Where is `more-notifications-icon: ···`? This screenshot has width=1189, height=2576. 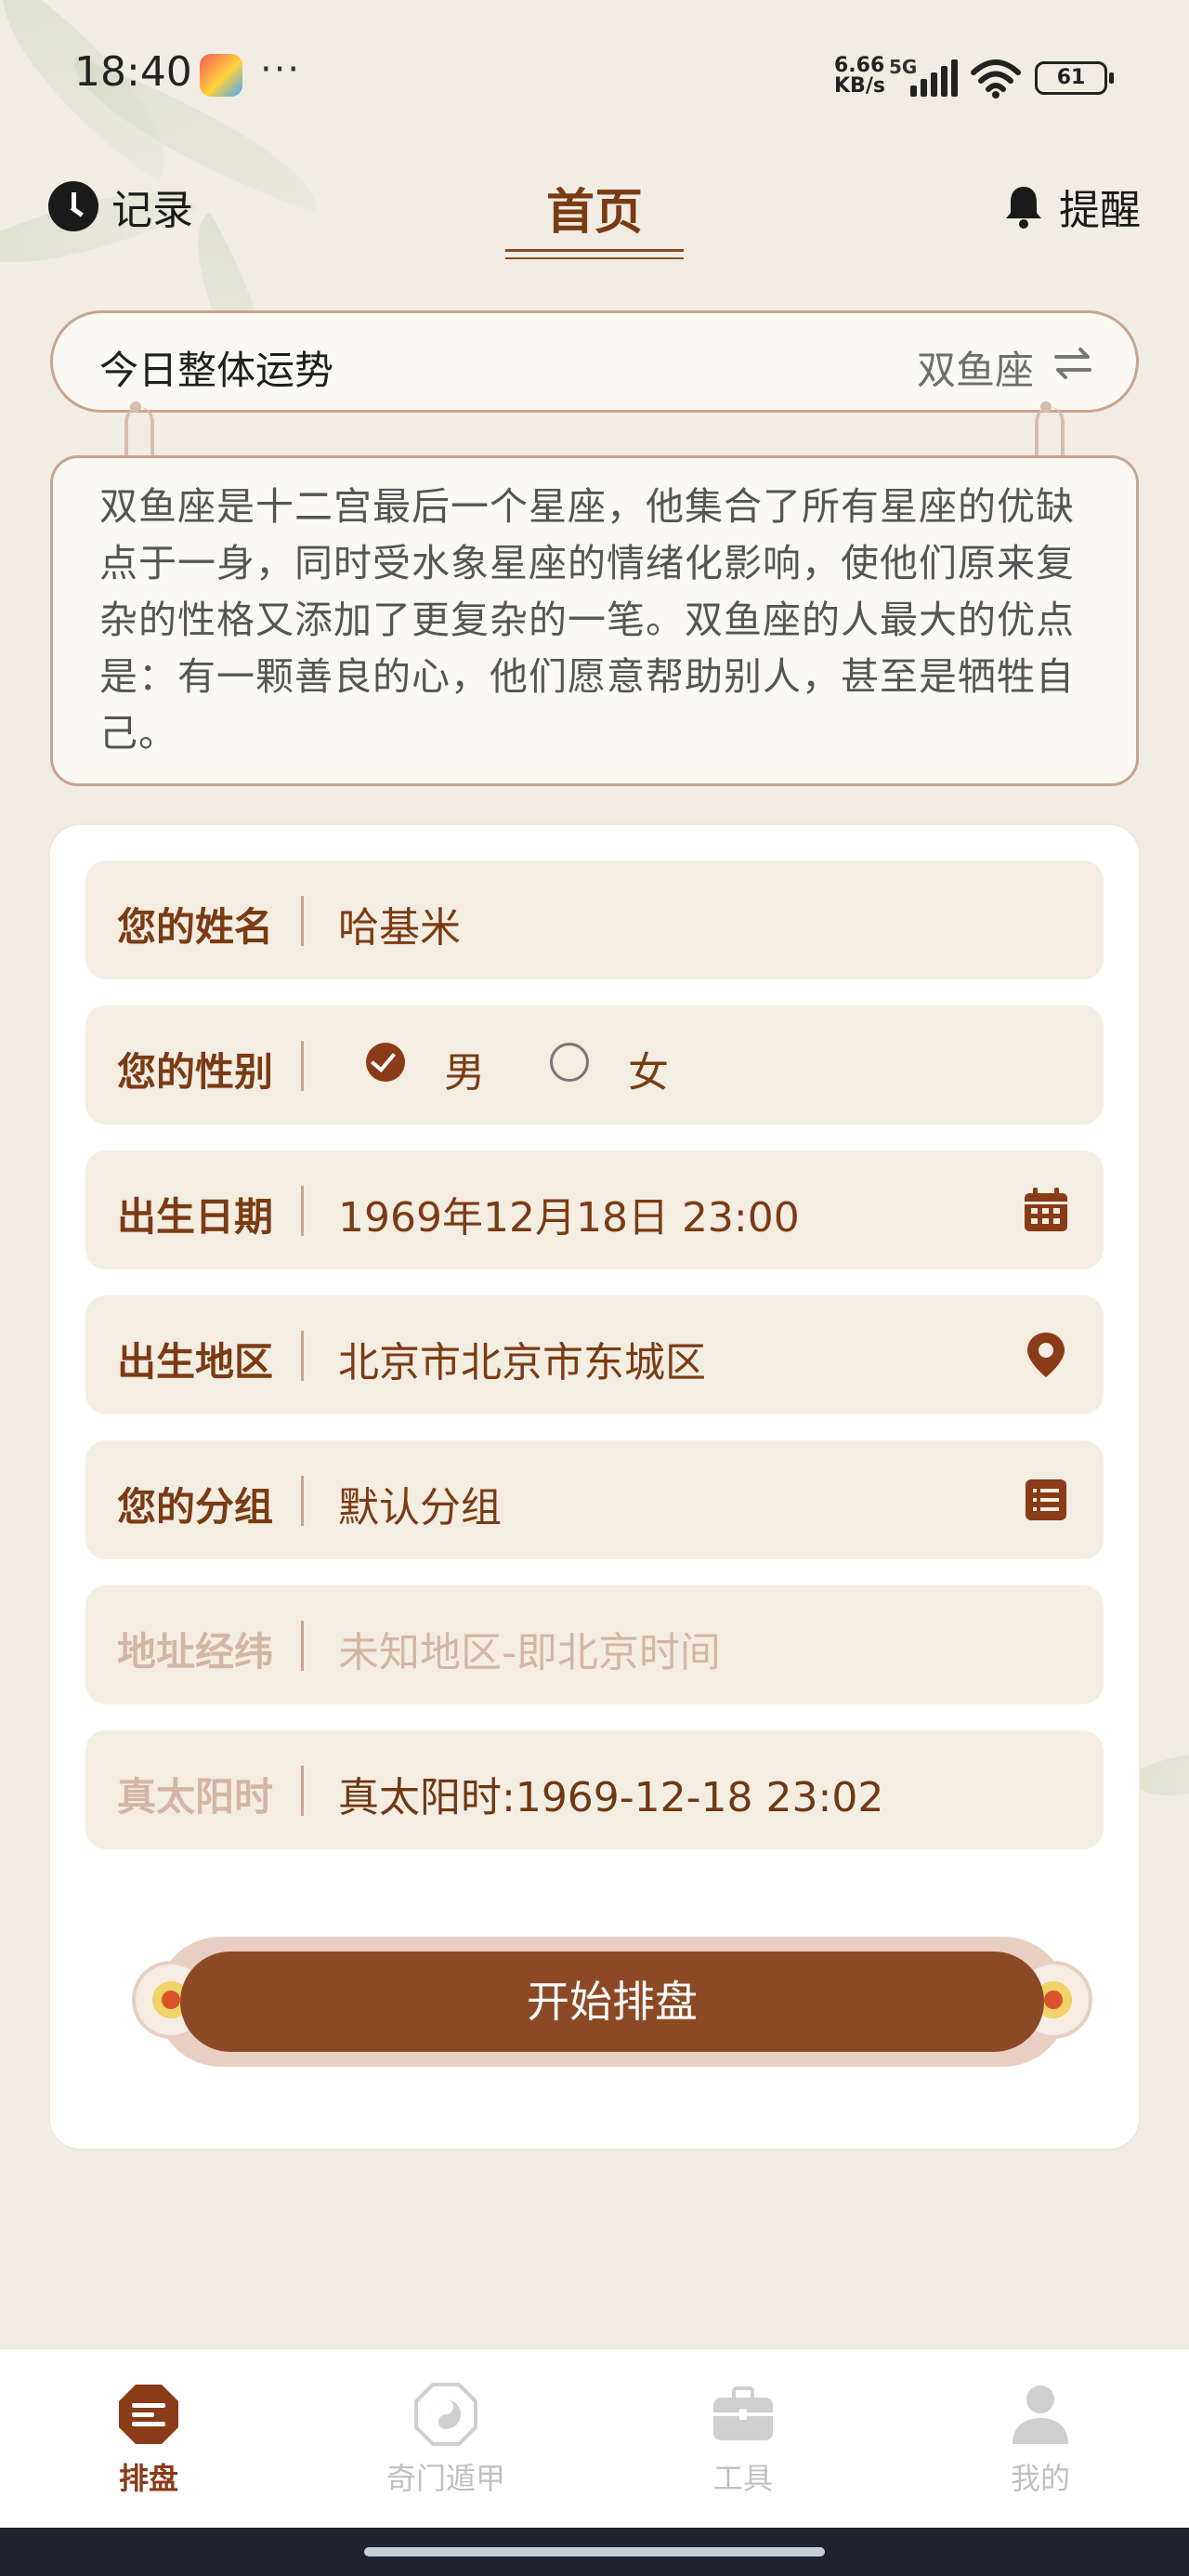
more-notifications-icon: ··· is located at coordinates (281, 69).